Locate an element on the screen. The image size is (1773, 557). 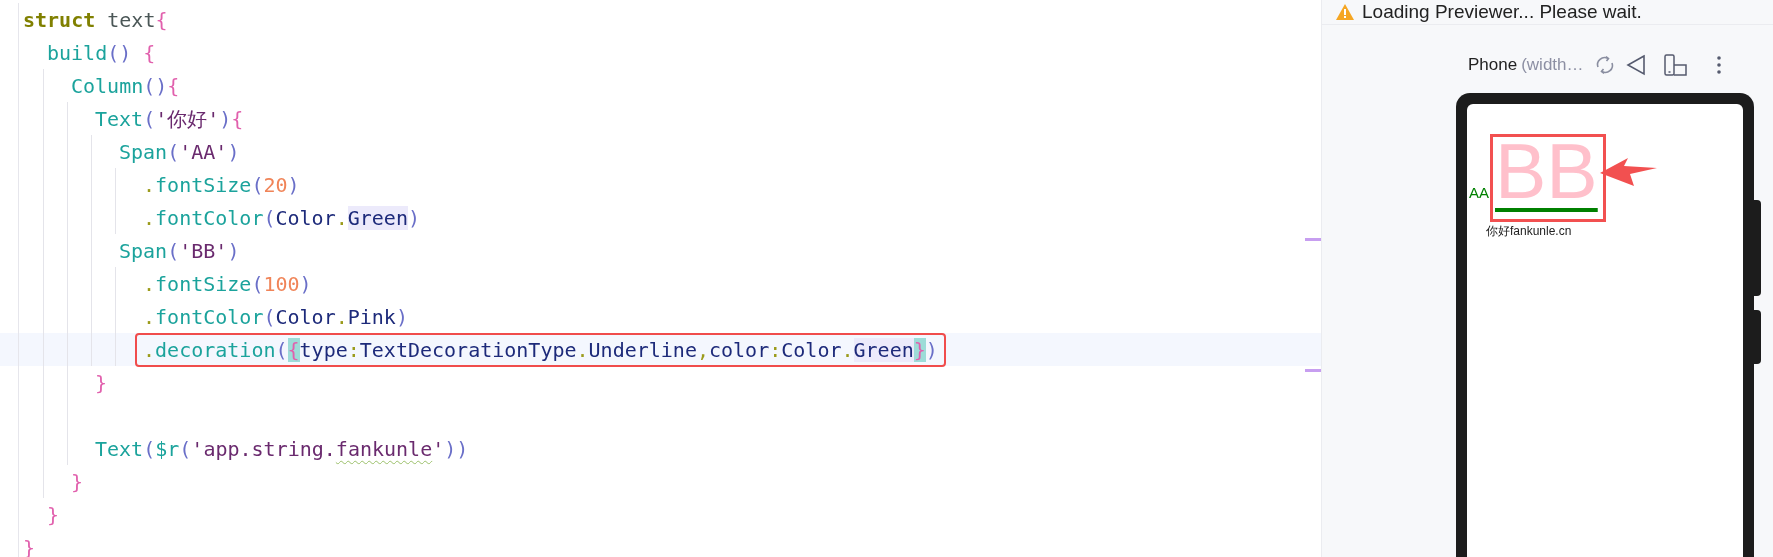
status-message: Loading Previewer... Please wait. is located at coordinates (1502, 12).